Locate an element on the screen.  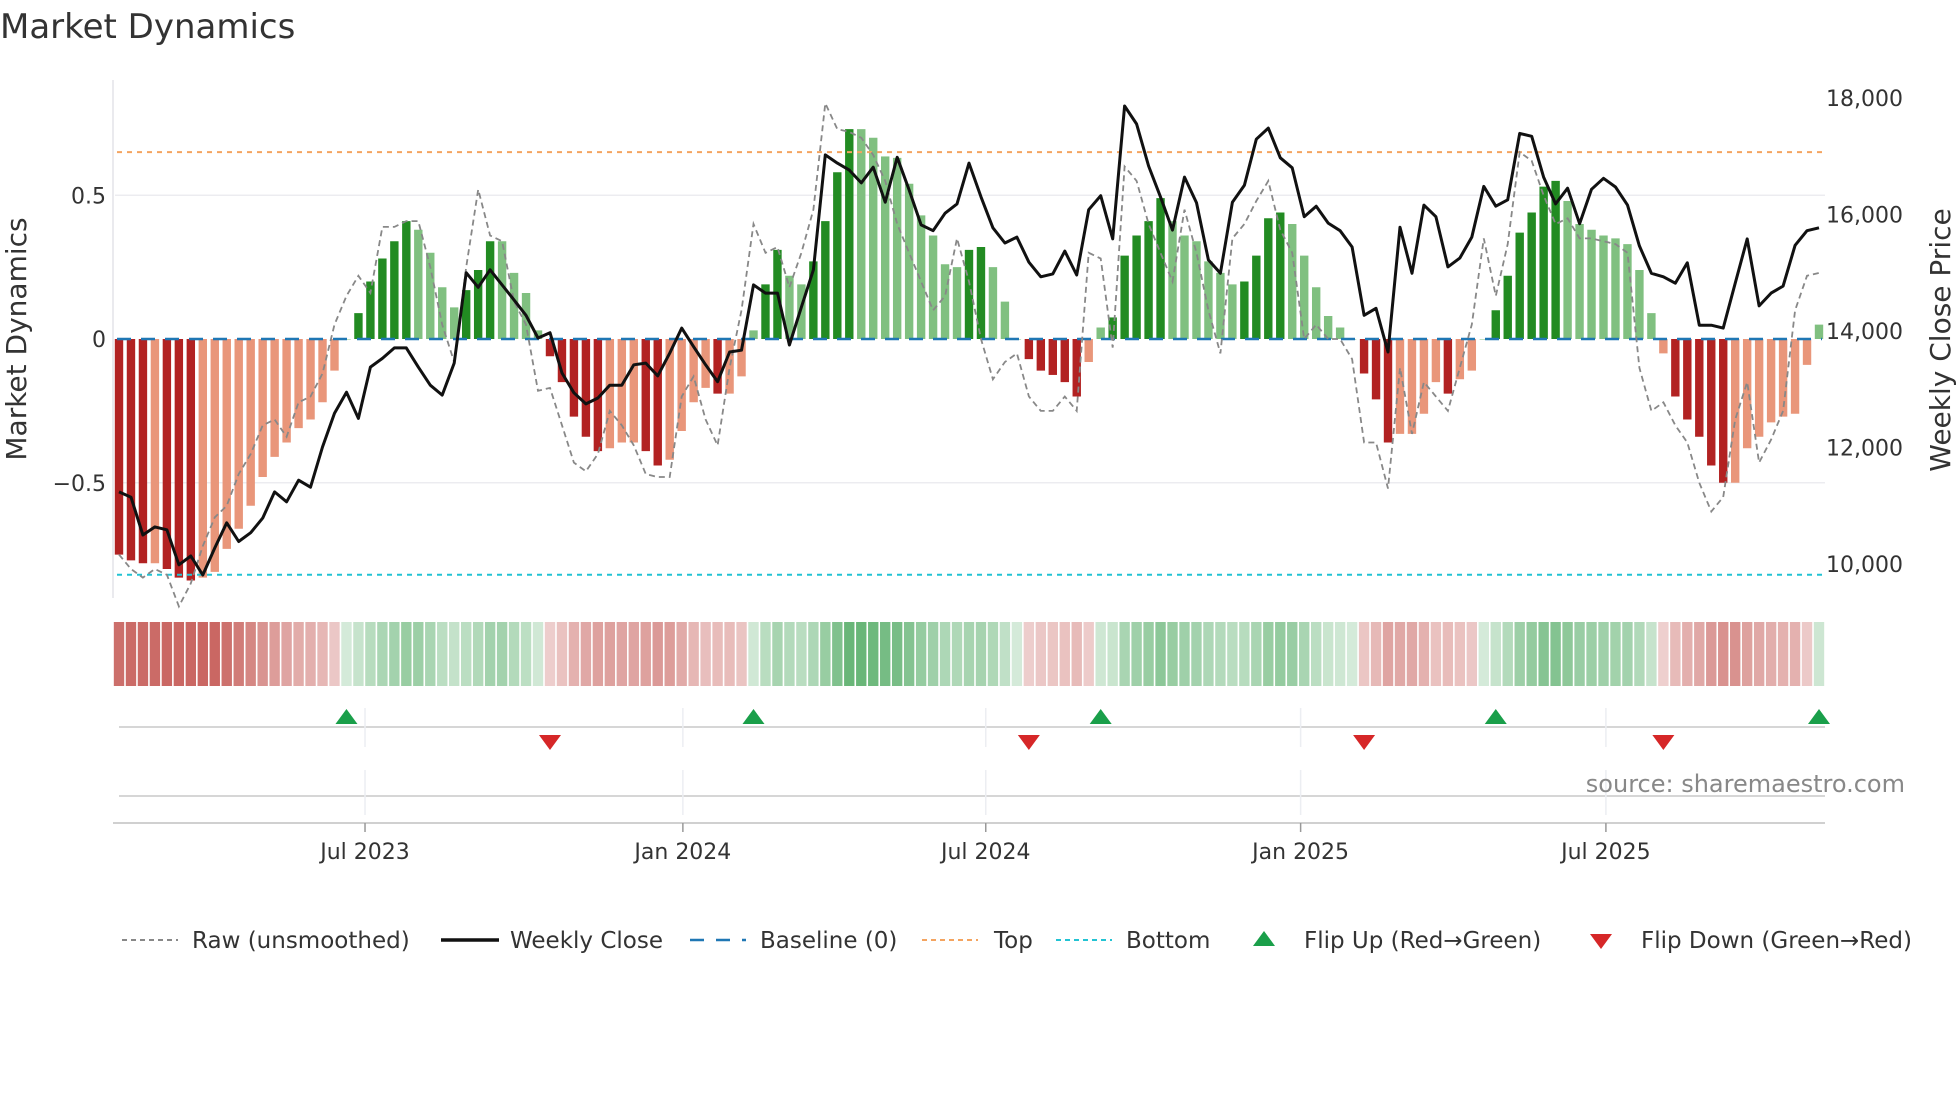
chart-title: Market Dynamics is located at coordinates (147, 27).